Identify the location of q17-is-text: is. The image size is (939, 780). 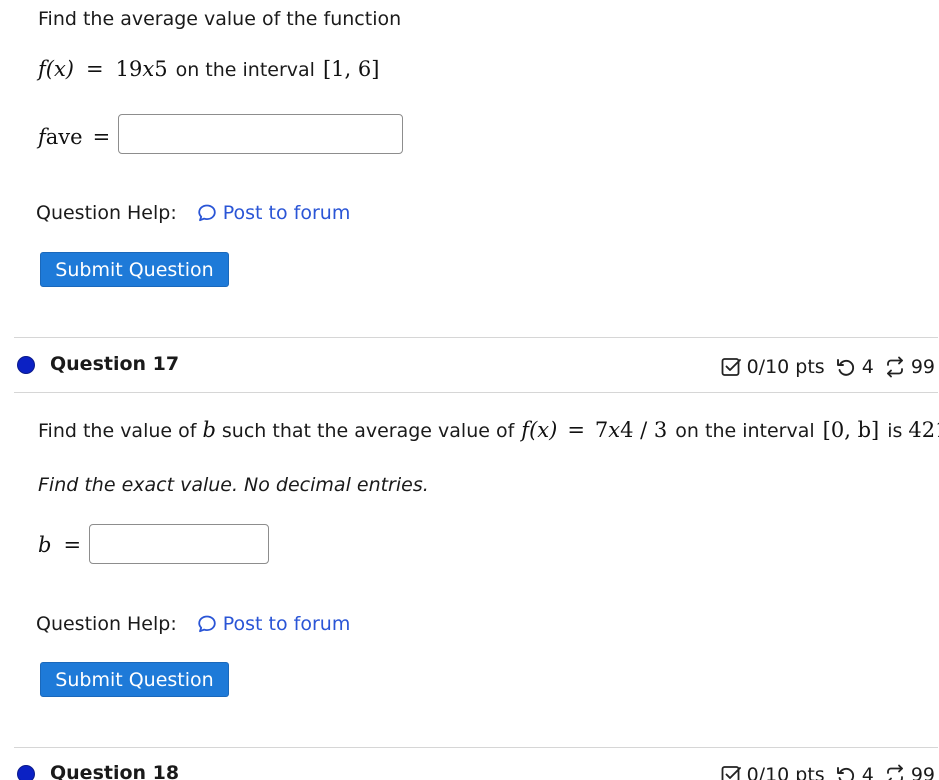
(895, 431).